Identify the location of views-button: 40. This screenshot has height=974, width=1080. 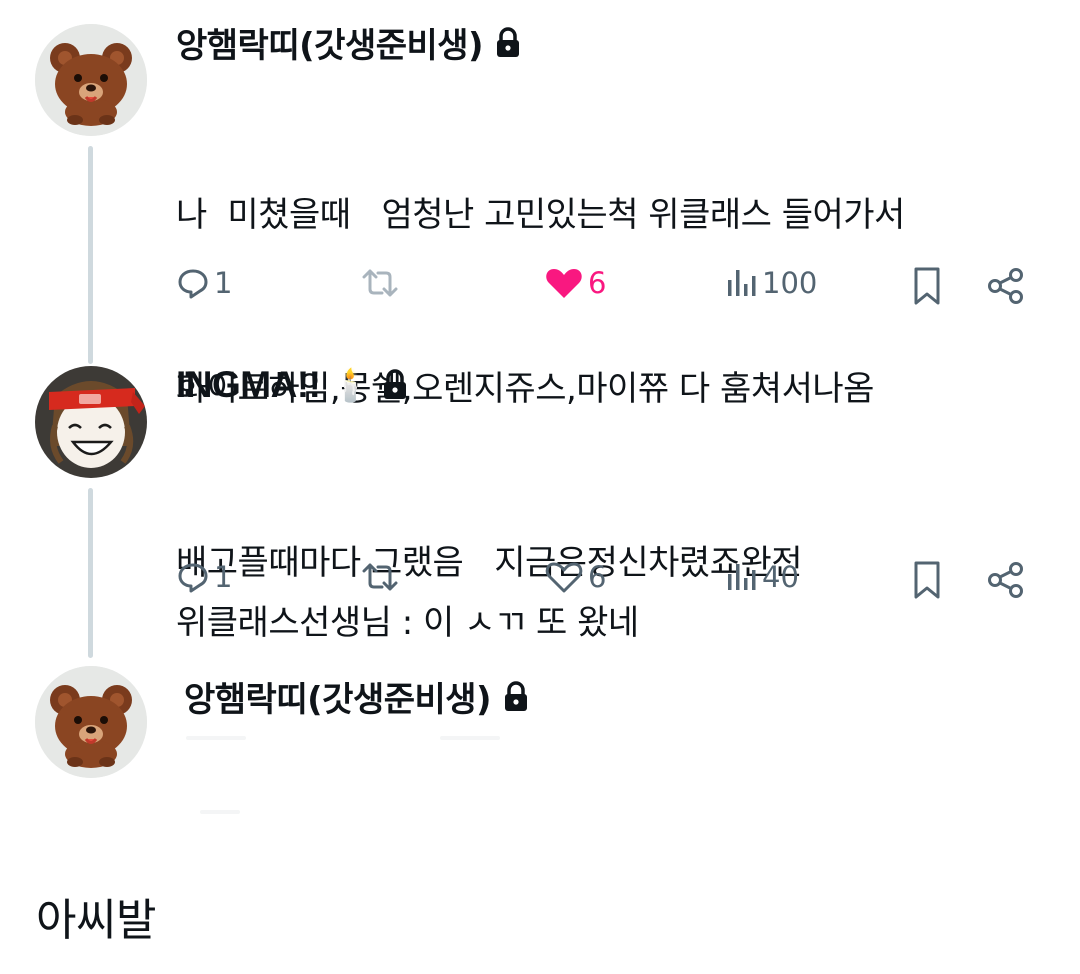
(761, 577).